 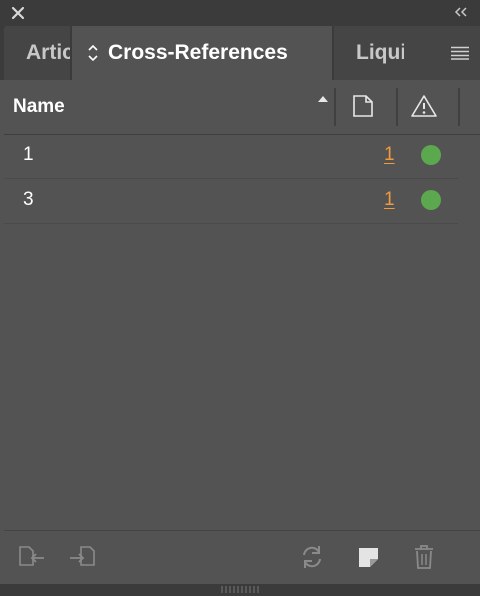 I want to click on panel-title-bar, so click(x=240, y=13).